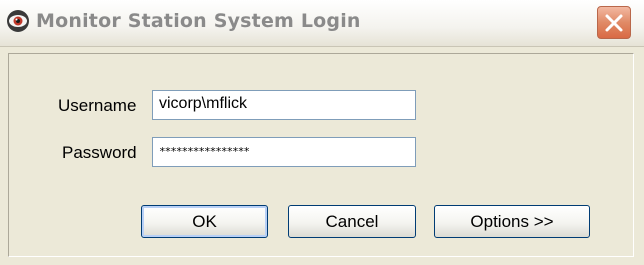 Image resolution: width=644 pixels, height=265 pixels. I want to click on window-title: Monitor Station System Login, so click(198, 21).